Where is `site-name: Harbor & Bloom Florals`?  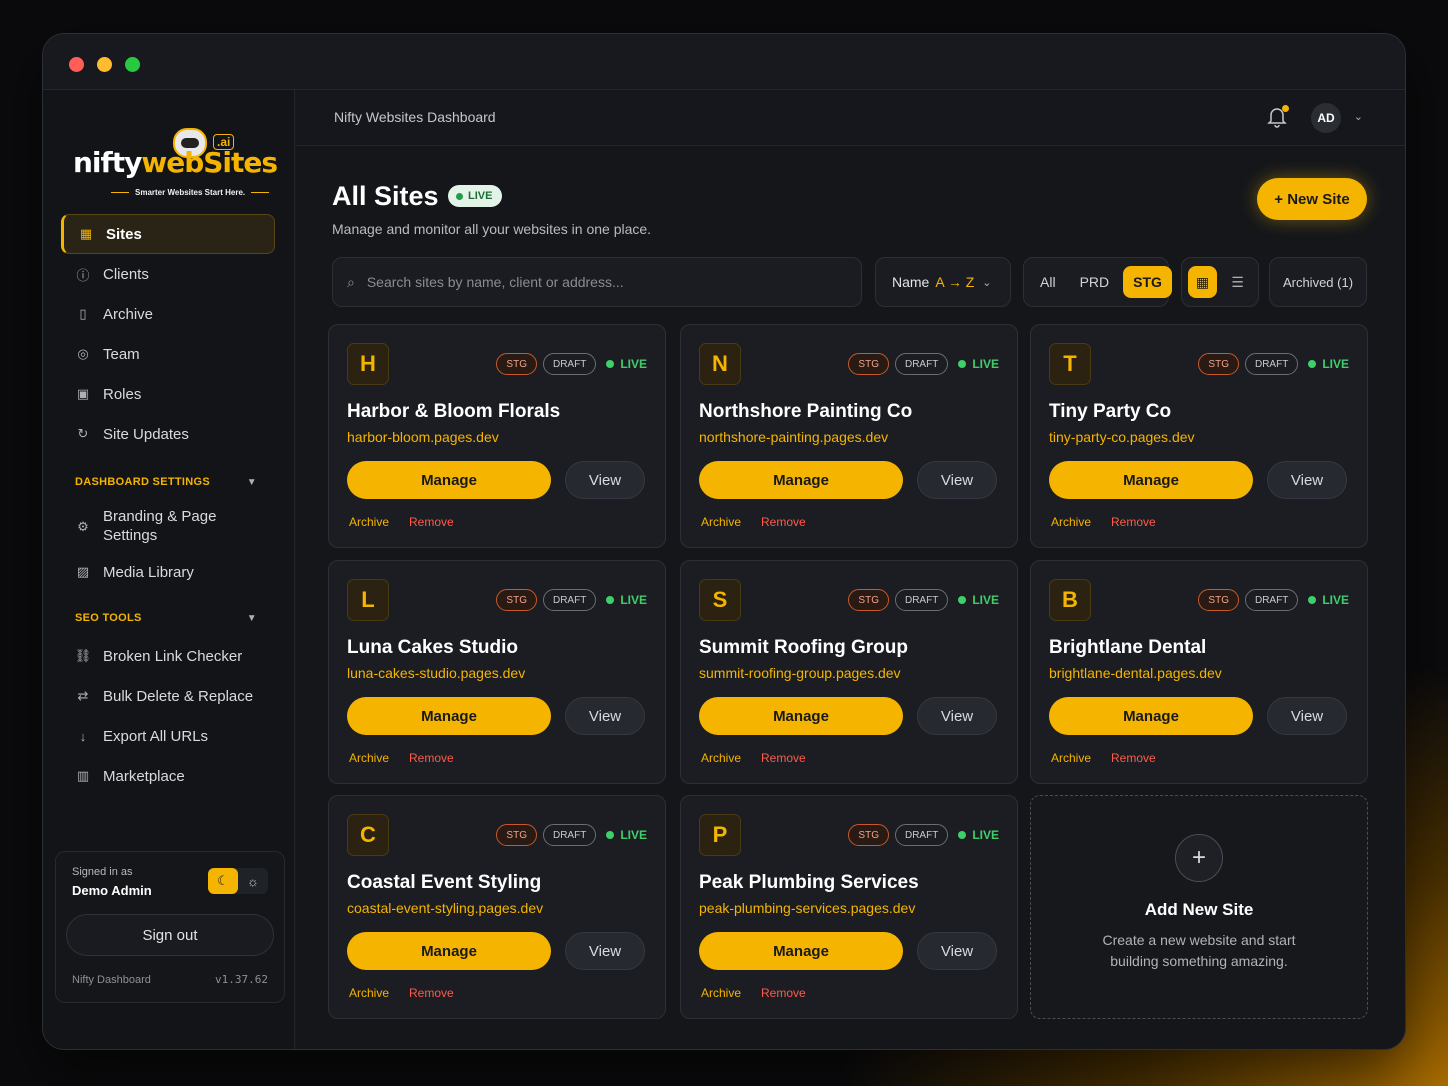
site-name: Harbor & Bloom Florals is located at coordinates (454, 411).